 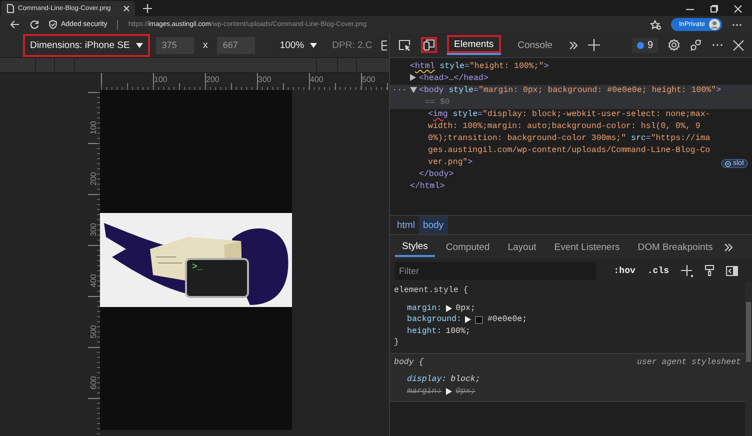 What do you see at coordinates (658, 271) in the screenshot?
I see `cls-toggle: .cls` at bounding box center [658, 271].